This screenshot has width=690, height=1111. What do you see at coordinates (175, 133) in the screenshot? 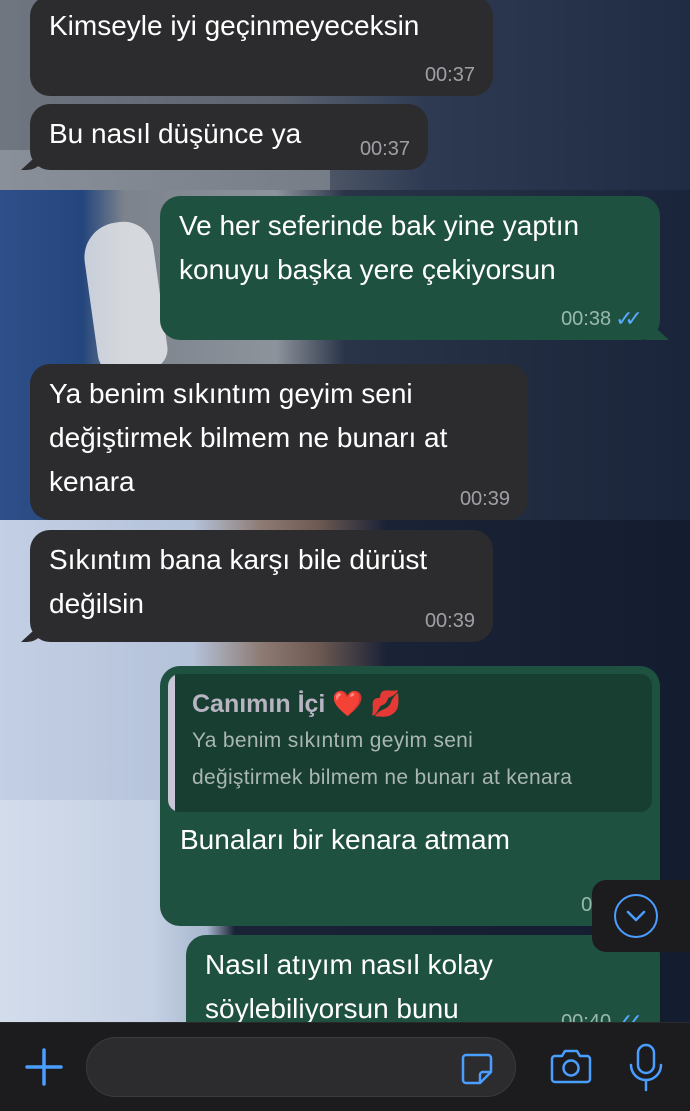
I see `message-text: Bu nasıl düşünce ya` at bounding box center [175, 133].